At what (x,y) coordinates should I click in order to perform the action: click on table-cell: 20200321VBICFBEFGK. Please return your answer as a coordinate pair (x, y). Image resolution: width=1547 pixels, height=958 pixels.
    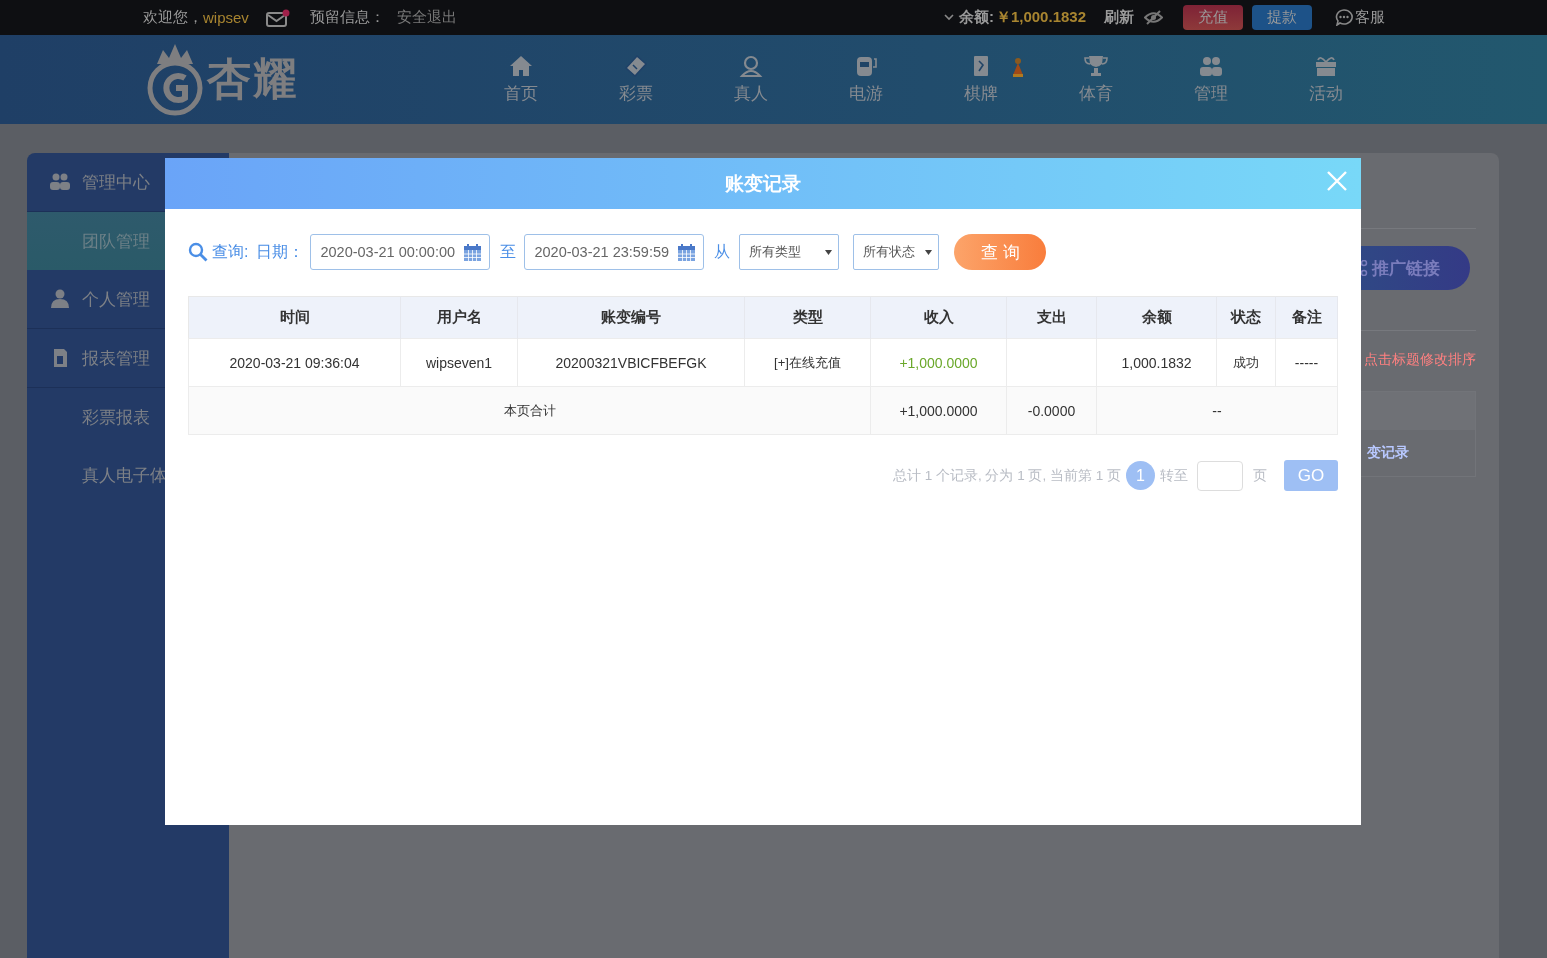
    Looking at the image, I should click on (631, 362).